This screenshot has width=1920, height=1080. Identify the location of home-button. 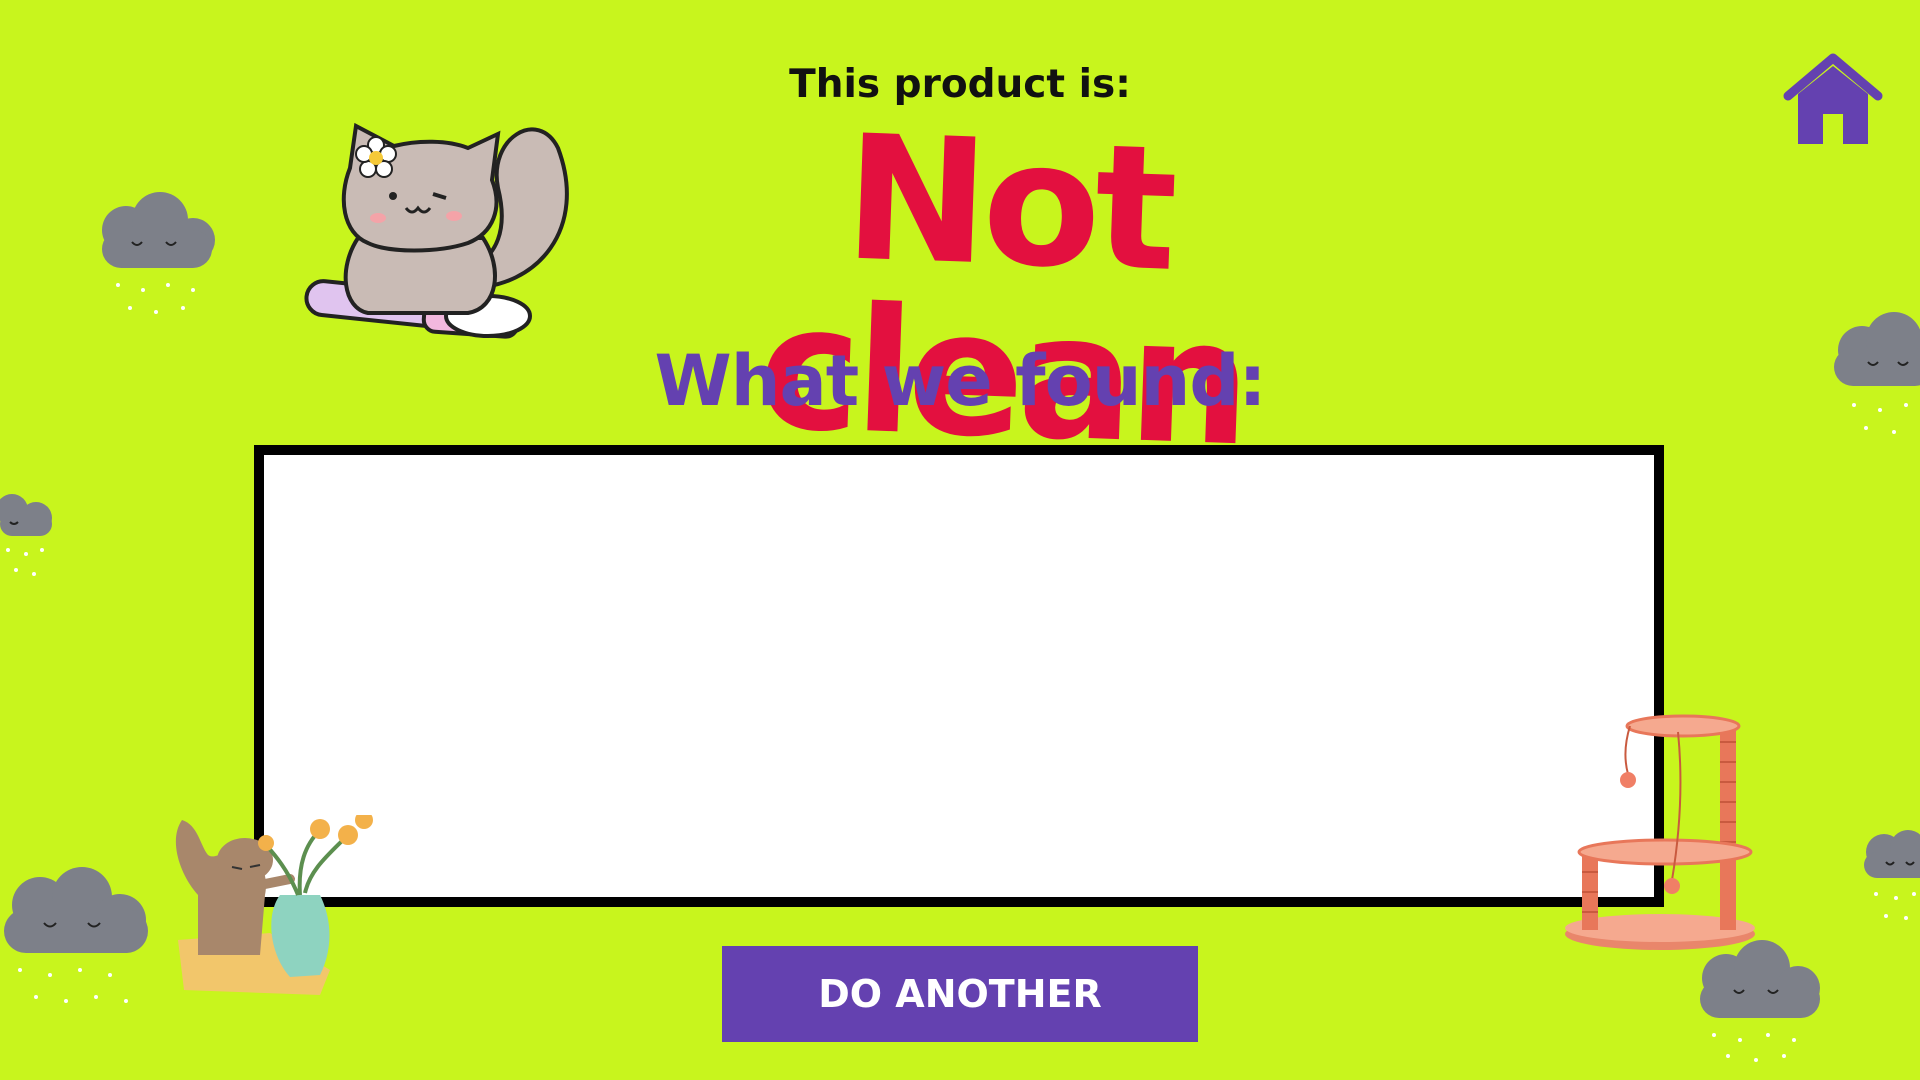
(1833, 98).